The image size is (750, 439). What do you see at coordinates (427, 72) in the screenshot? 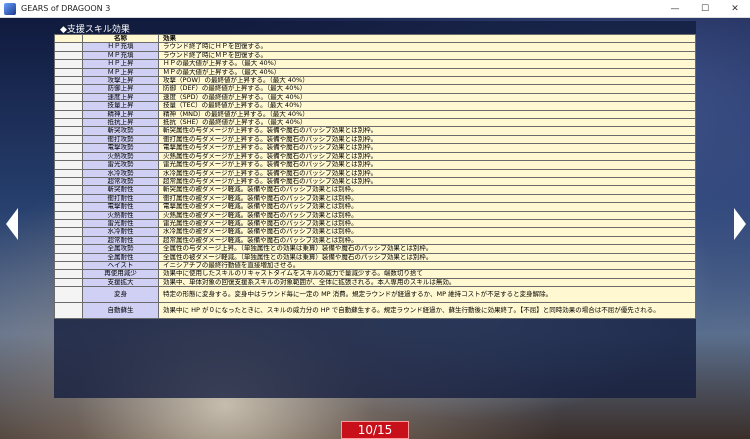
I see `skill-effect: ＭＰの最大値が上昇する。（最大 40%）` at bounding box center [427, 72].